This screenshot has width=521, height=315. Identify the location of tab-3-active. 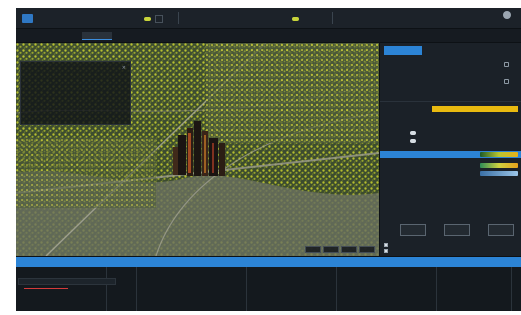
(97, 36).